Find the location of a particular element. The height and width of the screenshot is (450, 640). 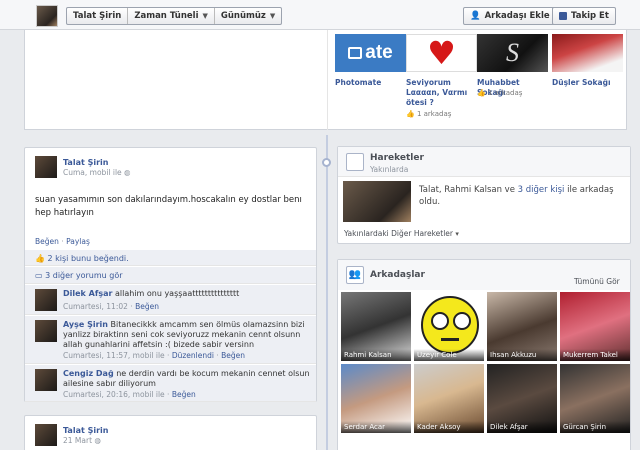

friend-name: Mukerrem Takel is located at coordinates (595, 355).